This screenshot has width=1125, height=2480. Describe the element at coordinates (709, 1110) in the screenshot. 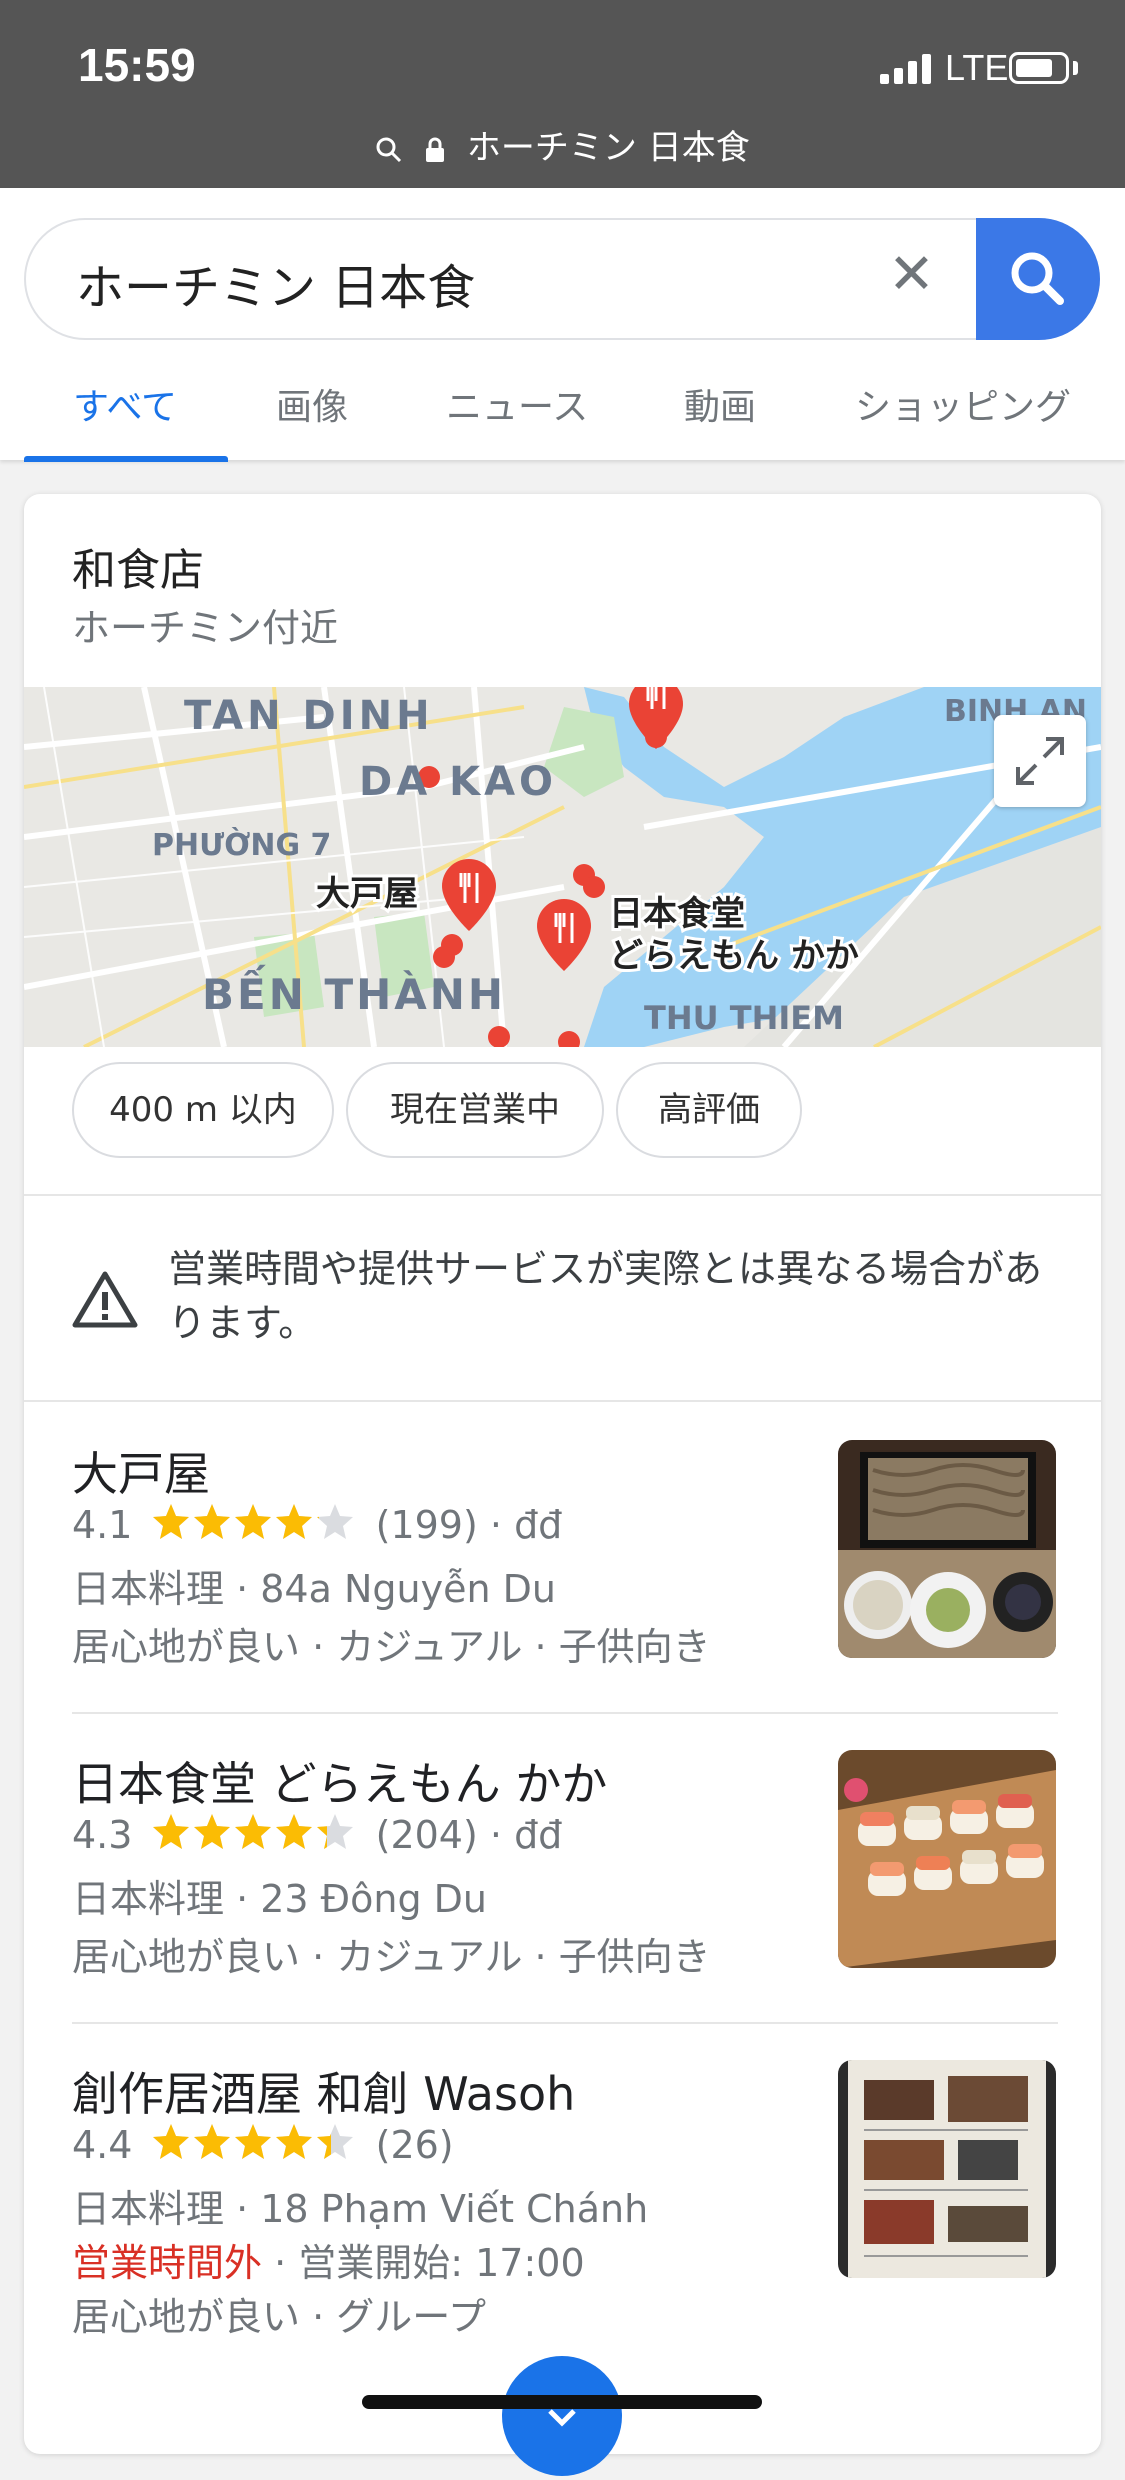

I see `chip-top-rated: 高評価` at that location.